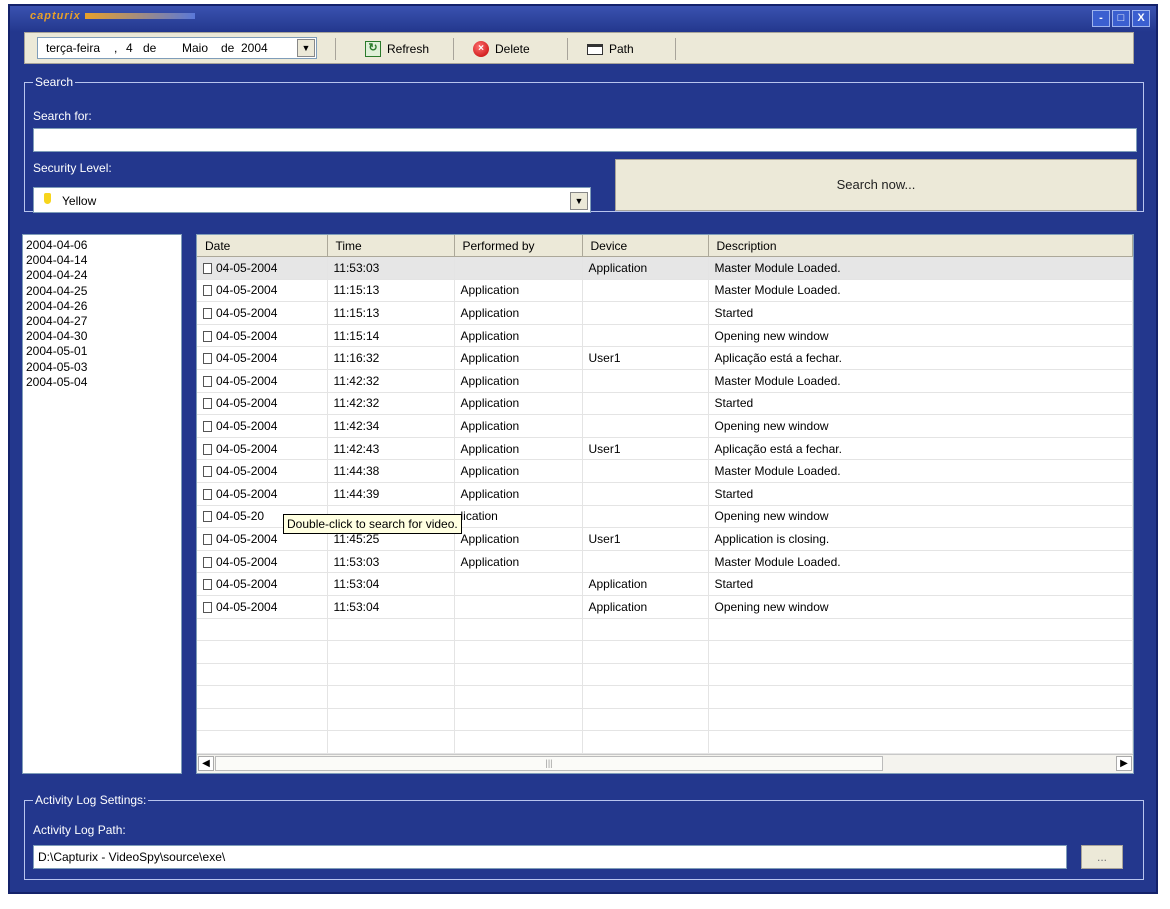  I want to click on delete-button: × Delete, so click(501, 49).